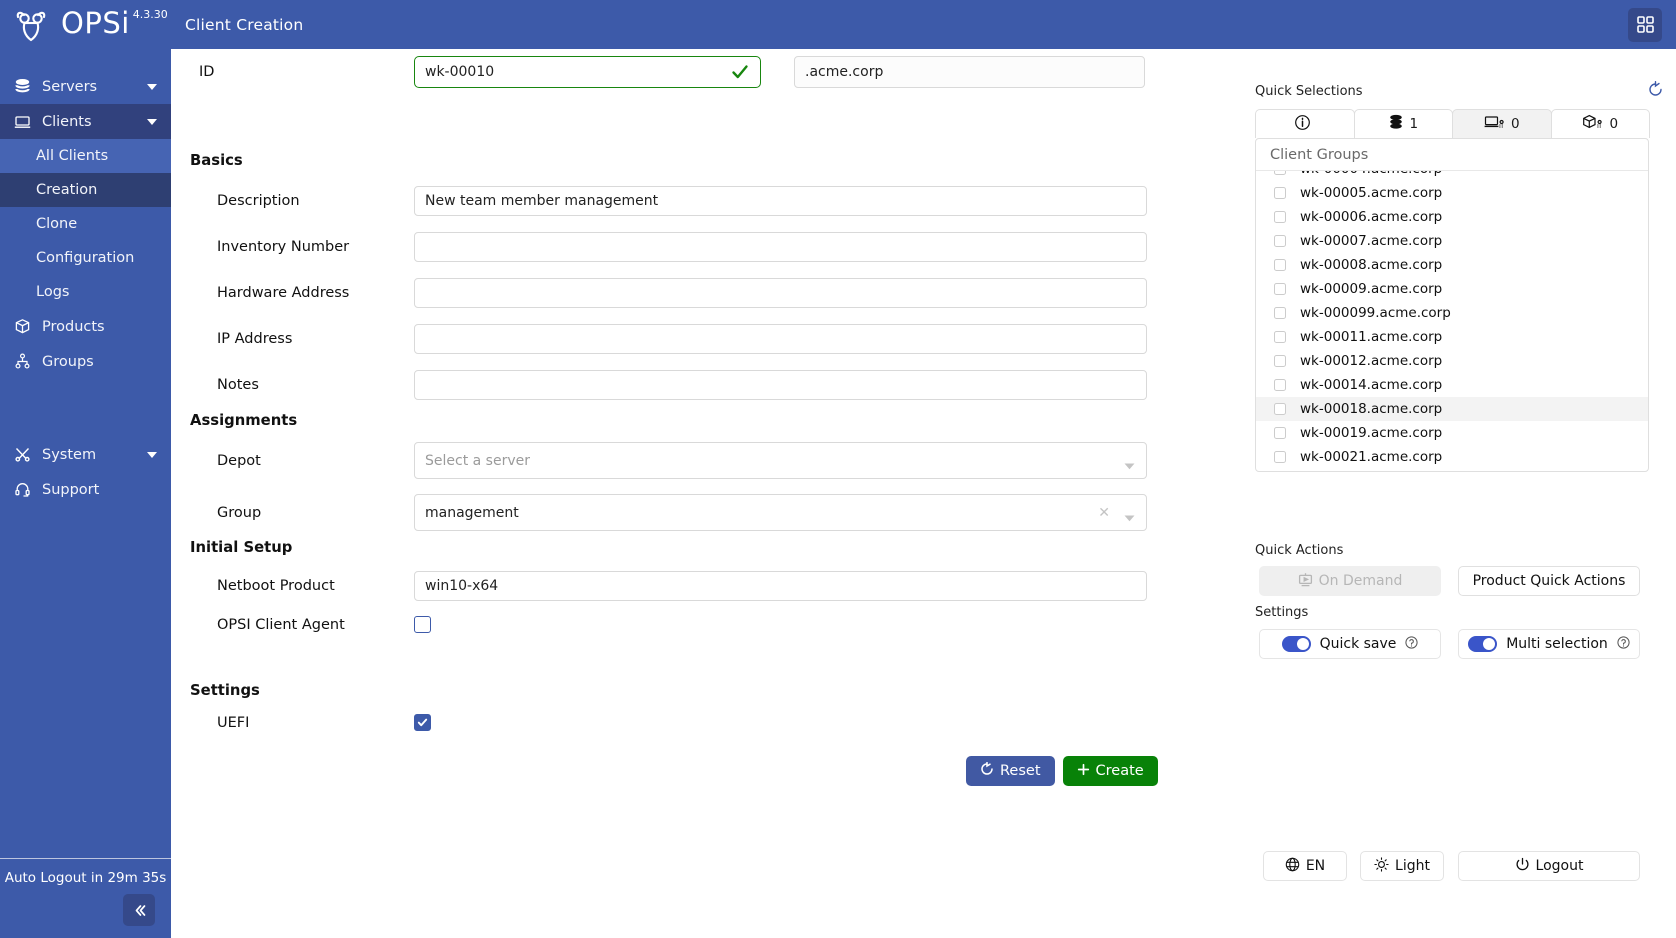 The width and height of the screenshot is (1676, 938). I want to click on sidebar-item-clone: Clone, so click(85, 224).